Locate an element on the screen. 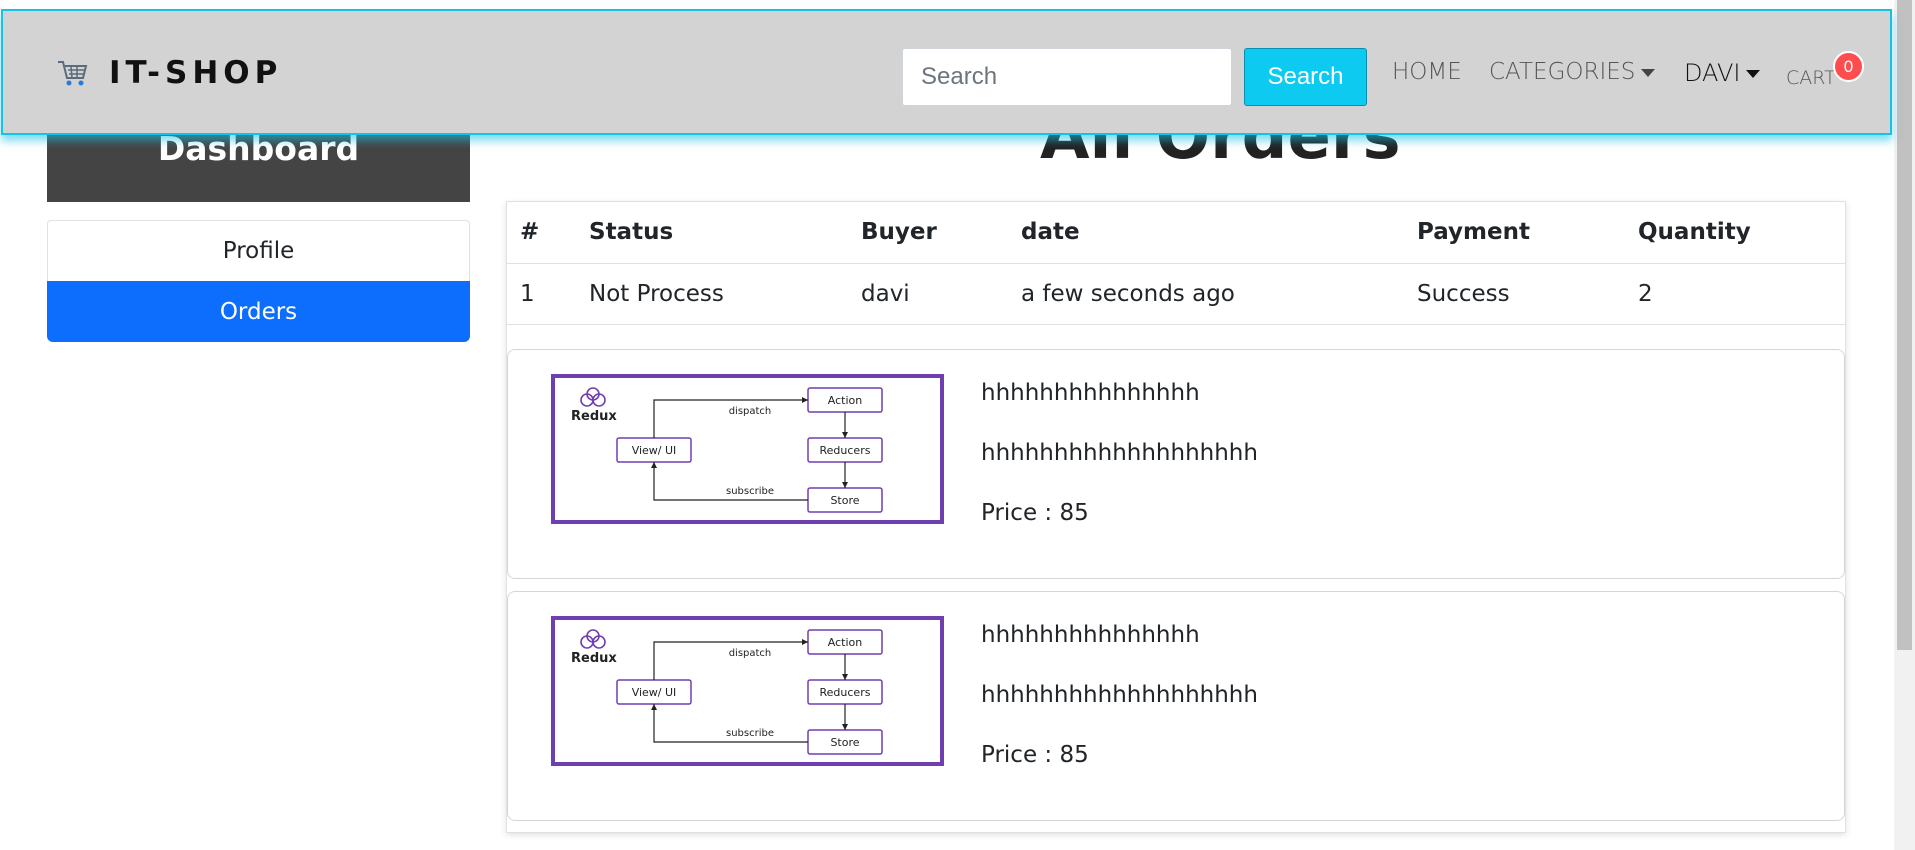  table-header-row: # Status Buyer date Payment Quantity is located at coordinates (1176, 233).